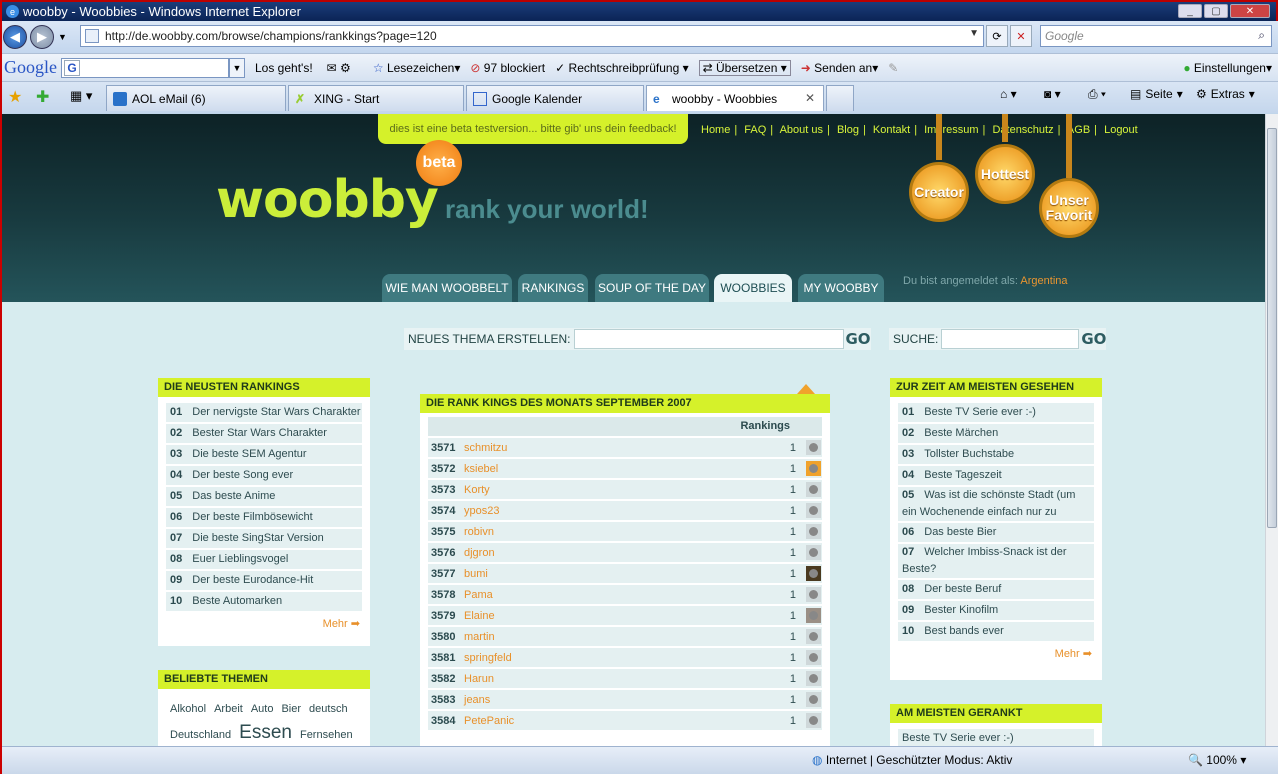 The height and width of the screenshot is (774, 1278). What do you see at coordinates (996, 454) in the screenshot?
I see `list-item: 03 Tollster Buchstabe` at bounding box center [996, 454].